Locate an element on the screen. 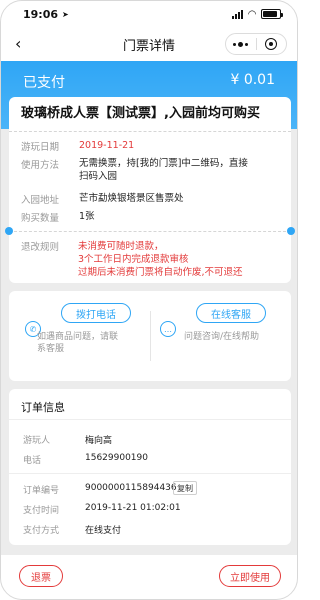 The height and width of the screenshot is (600, 320). order-heading: 订单信息 is located at coordinates (43, 407).